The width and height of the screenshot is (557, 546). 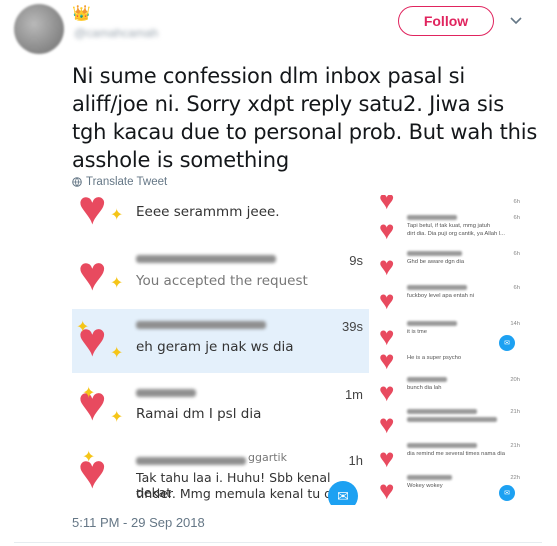 I want to click on dm-message: Ghd be aware dgn dia, so click(x=436, y=262).